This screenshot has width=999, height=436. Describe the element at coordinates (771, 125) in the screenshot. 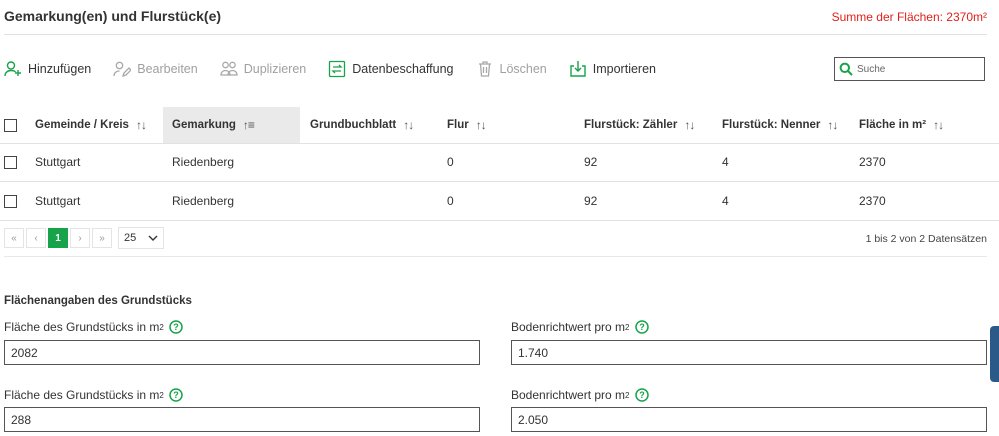

I see `column-header-label: Flurstück: Nenner` at that location.